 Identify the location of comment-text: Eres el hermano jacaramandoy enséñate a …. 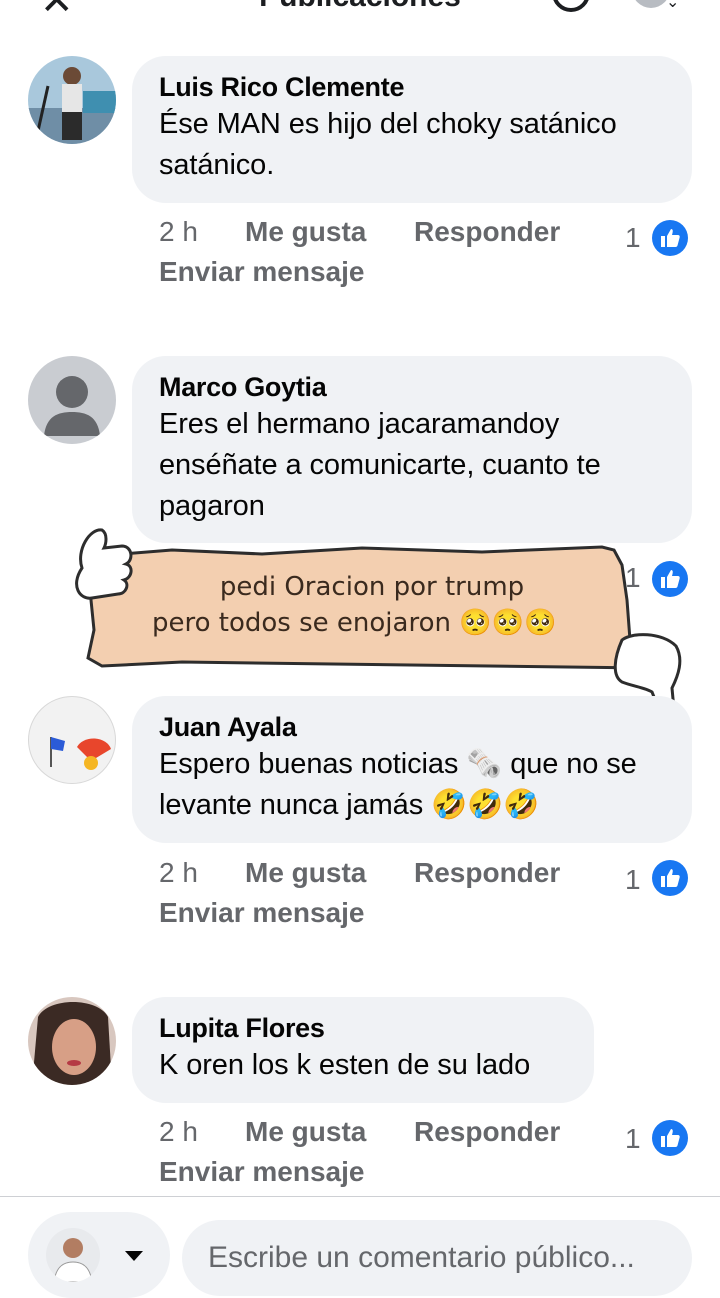
(380, 465).